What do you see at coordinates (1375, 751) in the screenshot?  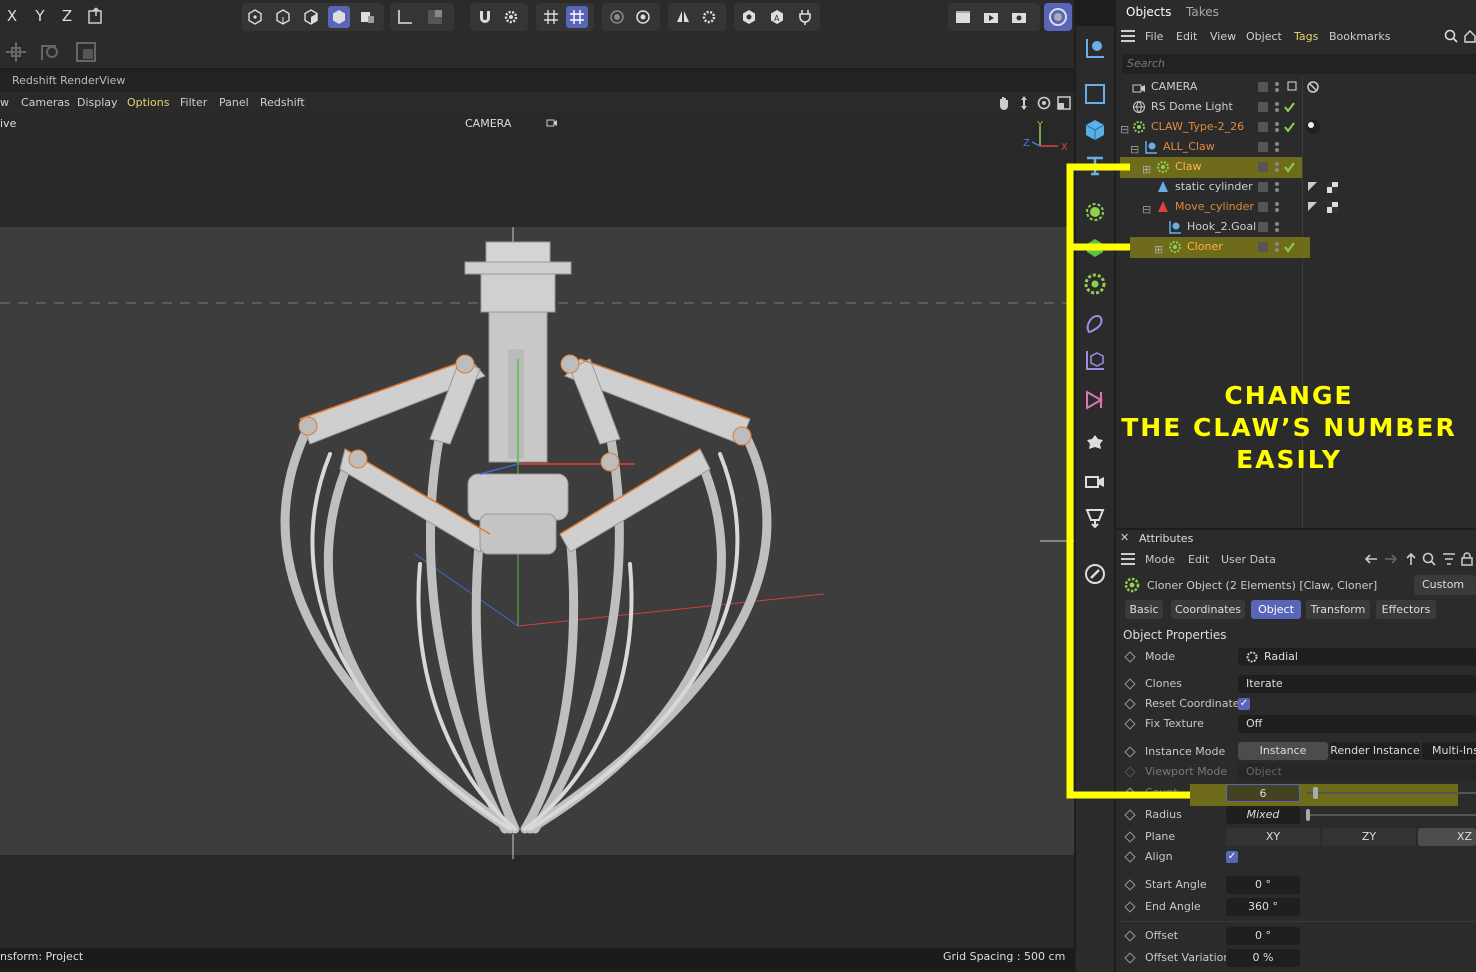 I see `instance-option-render: Render Instance` at bounding box center [1375, 751].